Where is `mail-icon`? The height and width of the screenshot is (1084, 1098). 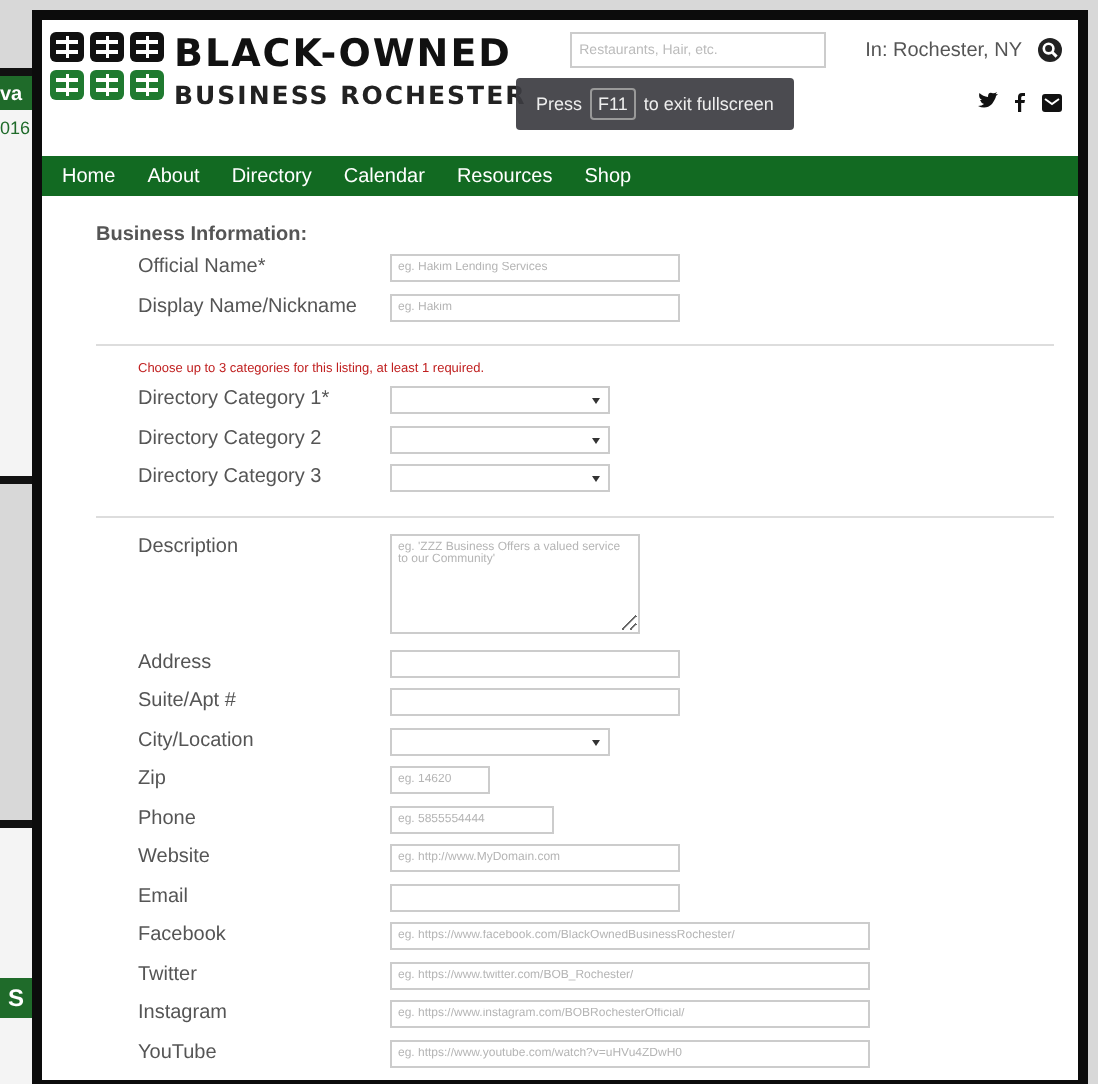 mail-icon is located at coordinates (1052, 102).